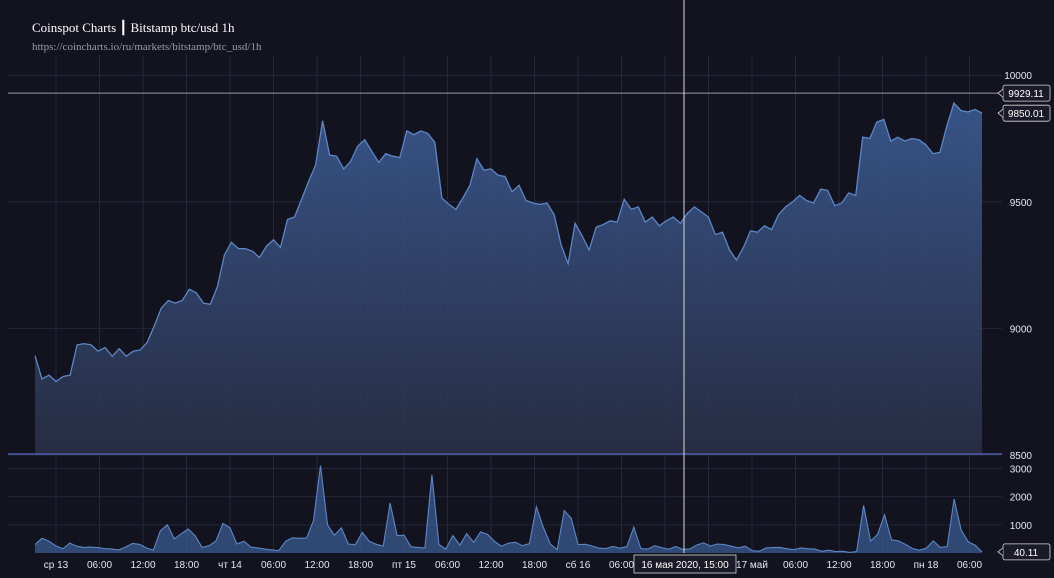  What do you see at coordinates (1000, 93) in the screenshot?
I see `current-price-tag-pointer` at bounding box center [1000, 93].